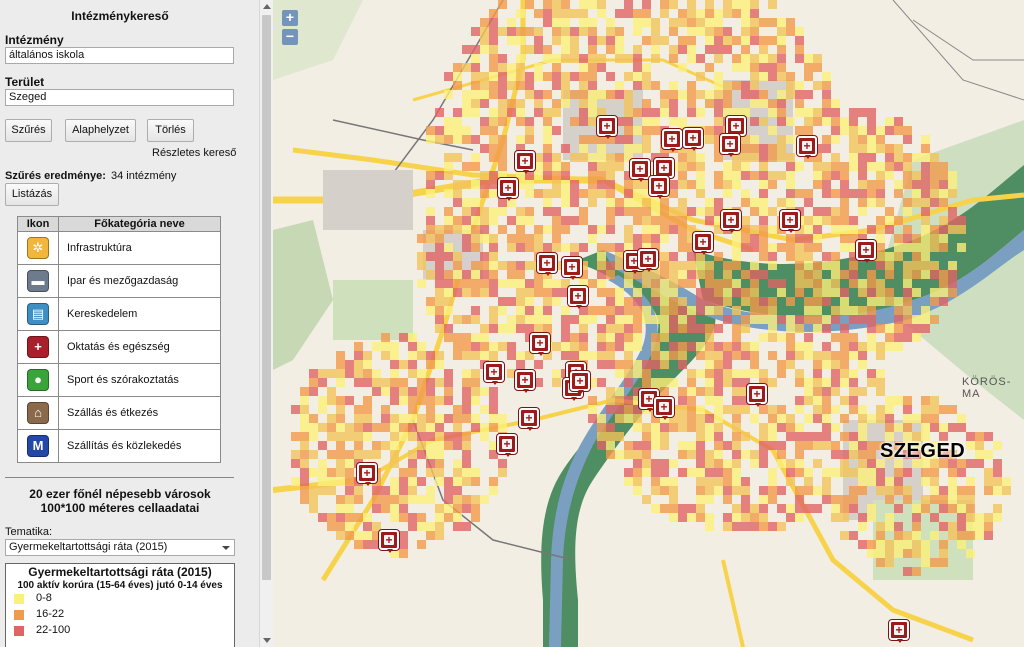 The height and width of the screenshot is (647, 1024). What do you see at coordinates (119, 281) in the screenshot?
I see `category-row: ▬ Ipar és mezőgazdaság` at bounding box center [119, 281].